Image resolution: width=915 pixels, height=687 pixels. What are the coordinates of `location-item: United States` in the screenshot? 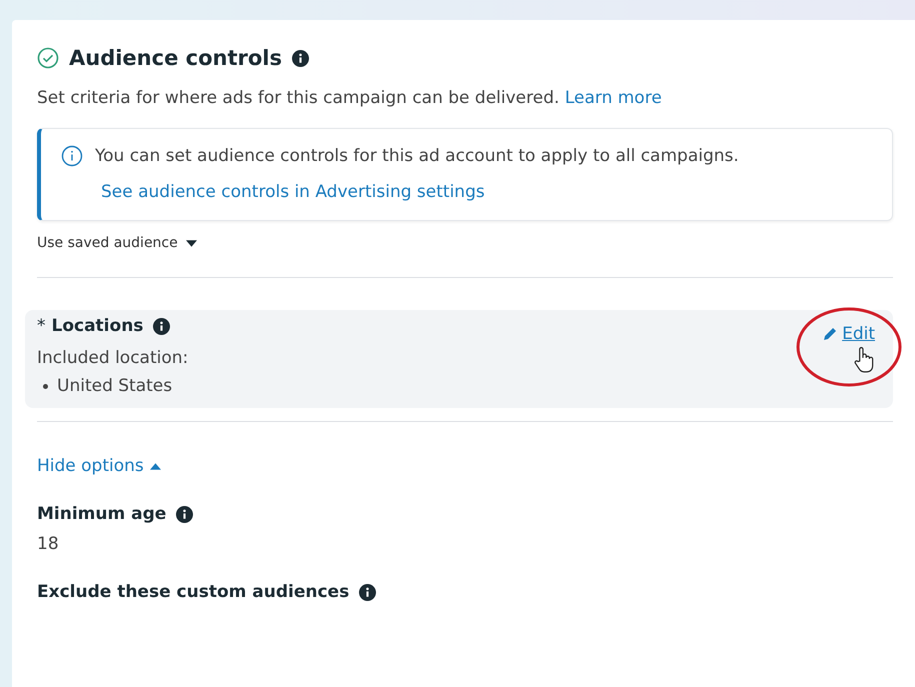 It's located at (114, 386).